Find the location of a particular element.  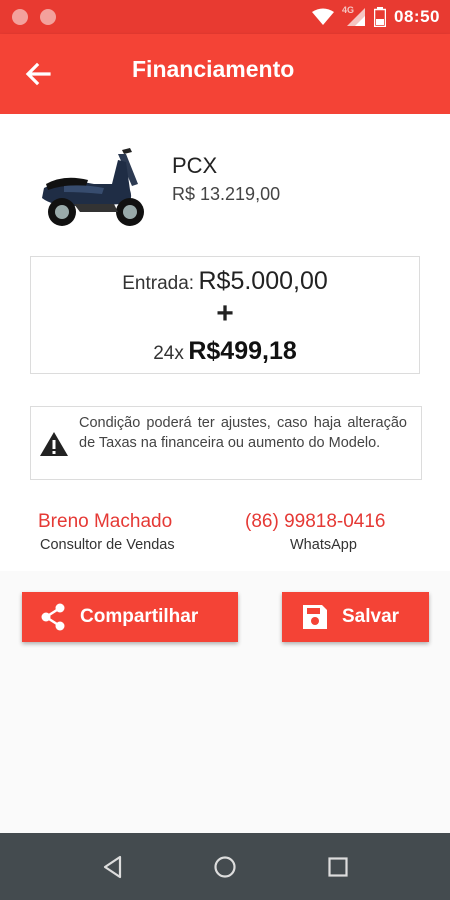

status-icons: 4G 08:50 is located at coordinates (376, 17).